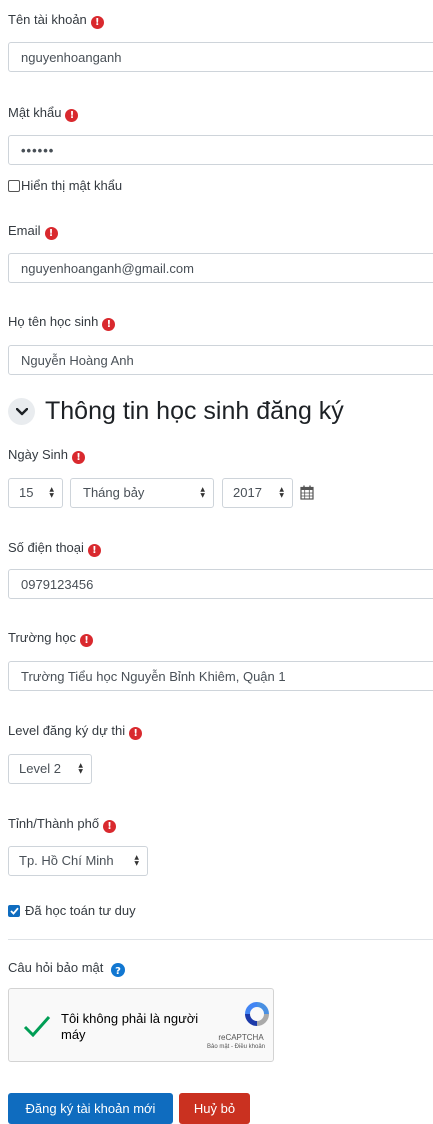 The image size is (433, 1124). I want to click on email-label: Email!, so click(33, 231).